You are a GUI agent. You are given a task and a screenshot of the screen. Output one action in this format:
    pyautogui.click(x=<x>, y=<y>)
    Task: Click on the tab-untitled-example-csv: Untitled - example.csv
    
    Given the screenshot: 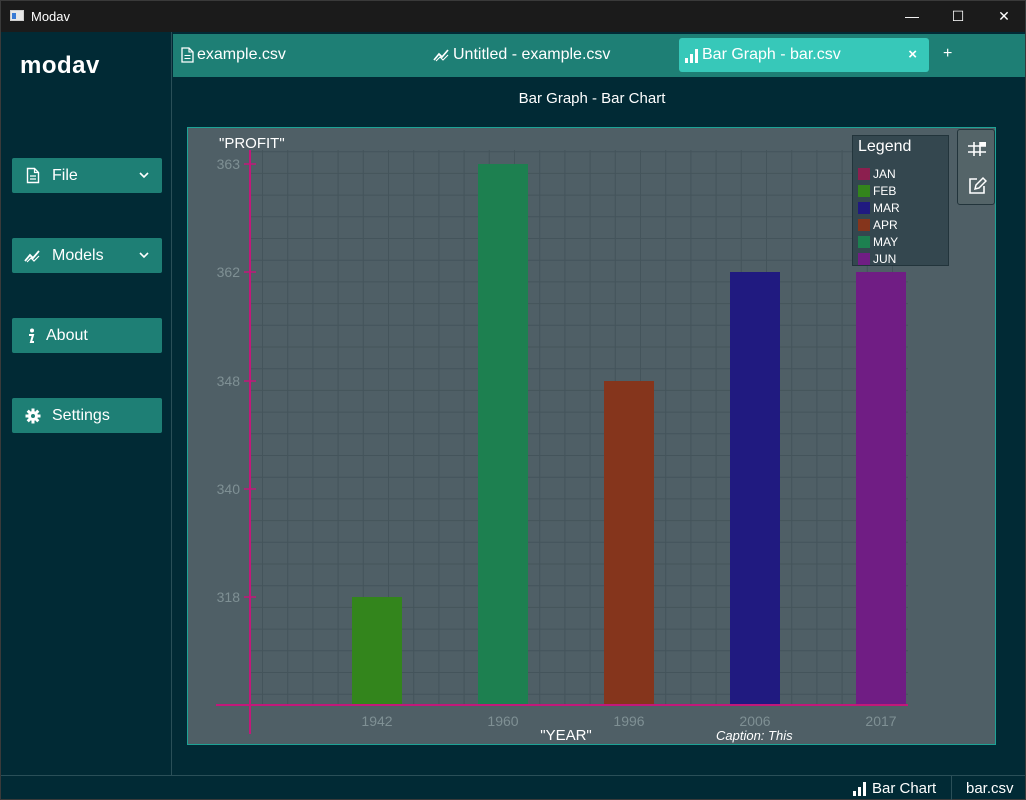 What is the action you would take?
    pyautogui.click(x=521, y=55)
    